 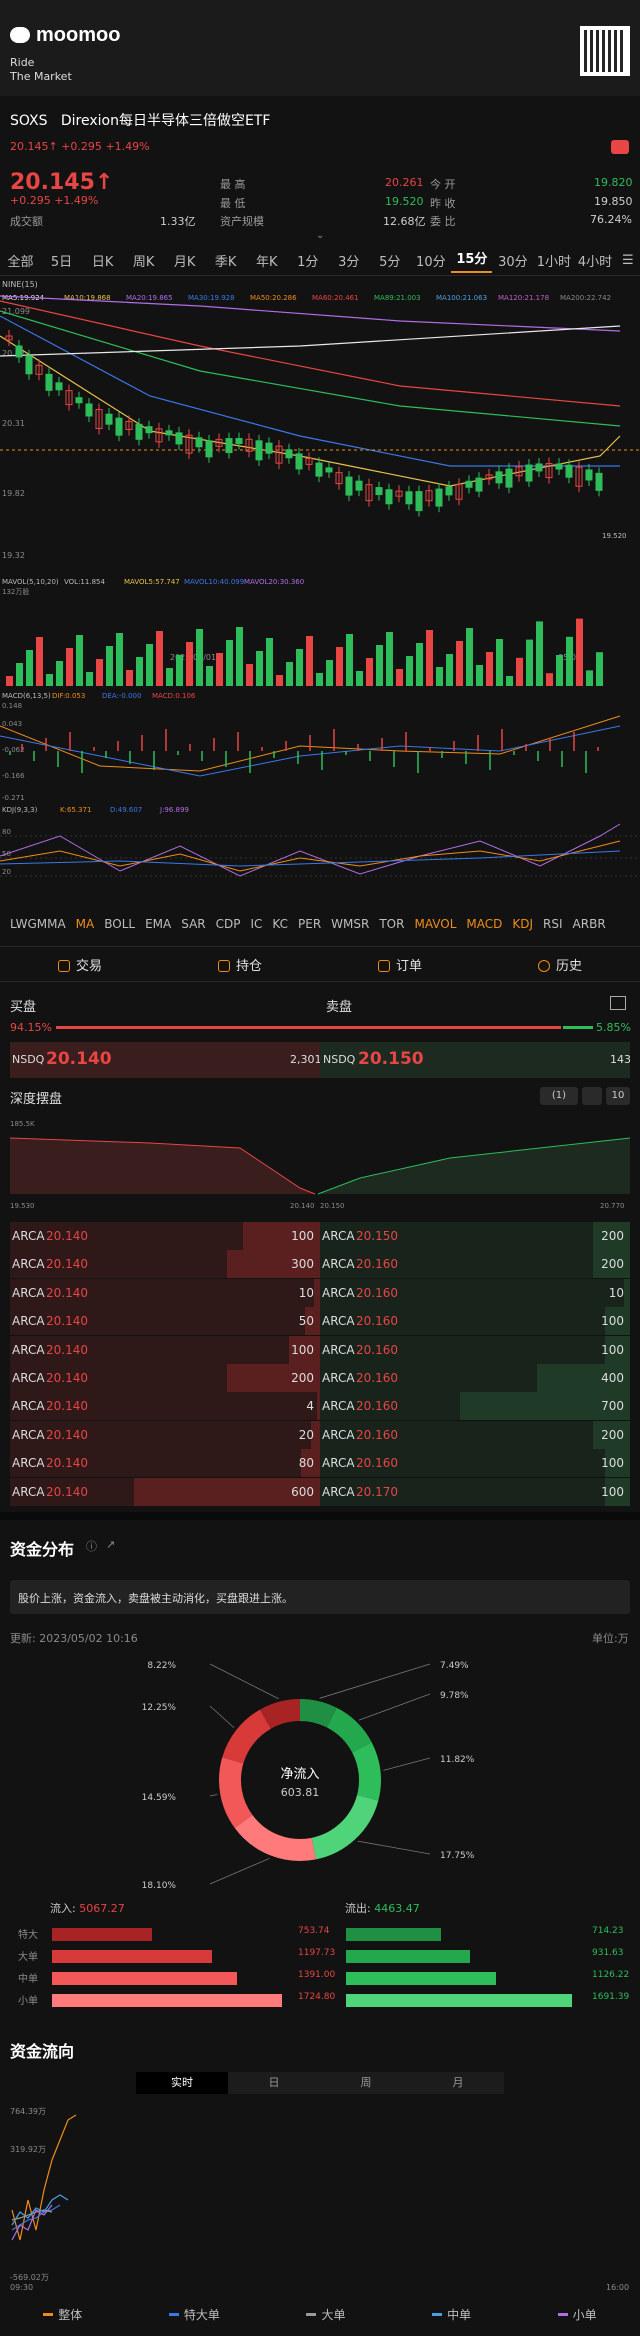 What do you see at coordinates (182, 2083) in the screenshot?
I see `flow-tab-0: 实时` at bounding box center [182, 2083].